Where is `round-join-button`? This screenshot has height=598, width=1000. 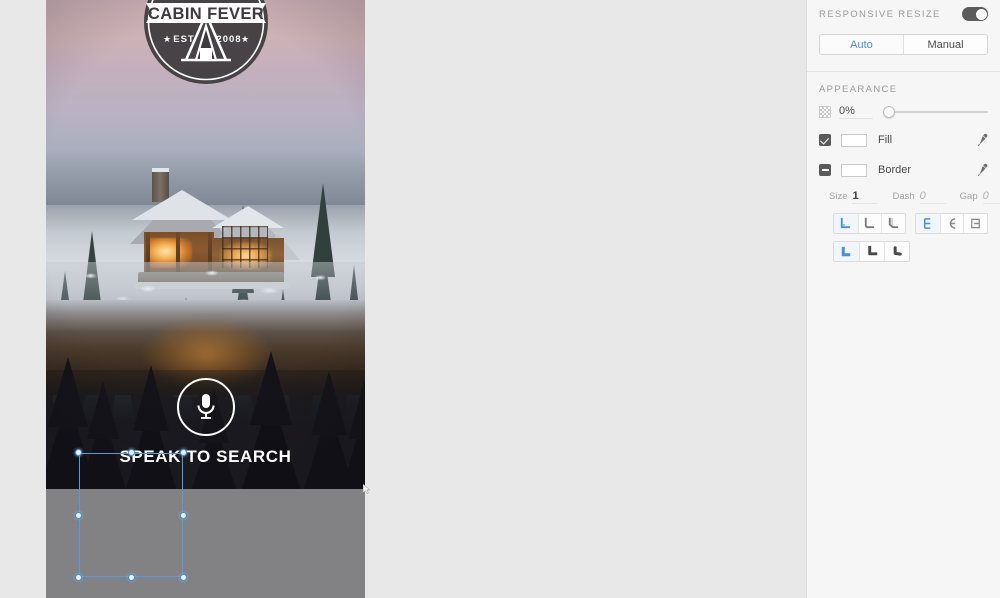
round-join-button is located at coordinates (869, 223).